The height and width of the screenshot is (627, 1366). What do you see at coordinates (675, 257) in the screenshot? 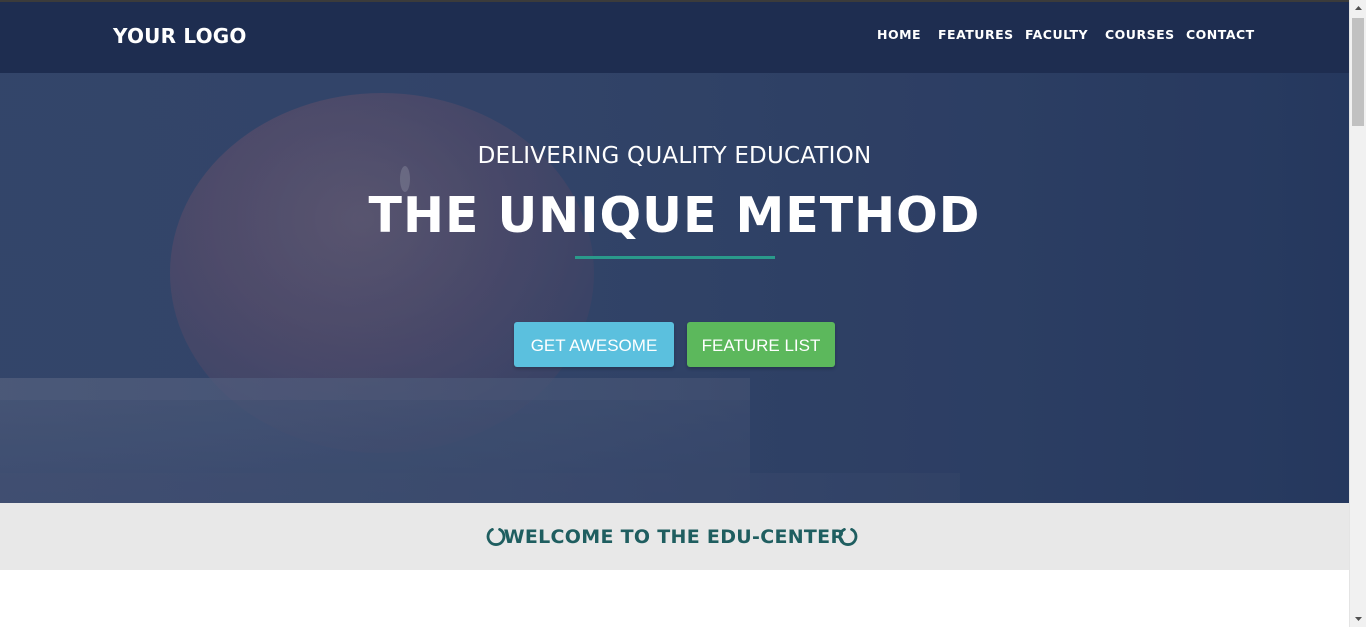
I see `hero-title-divider` at bounding box center [675, 257].